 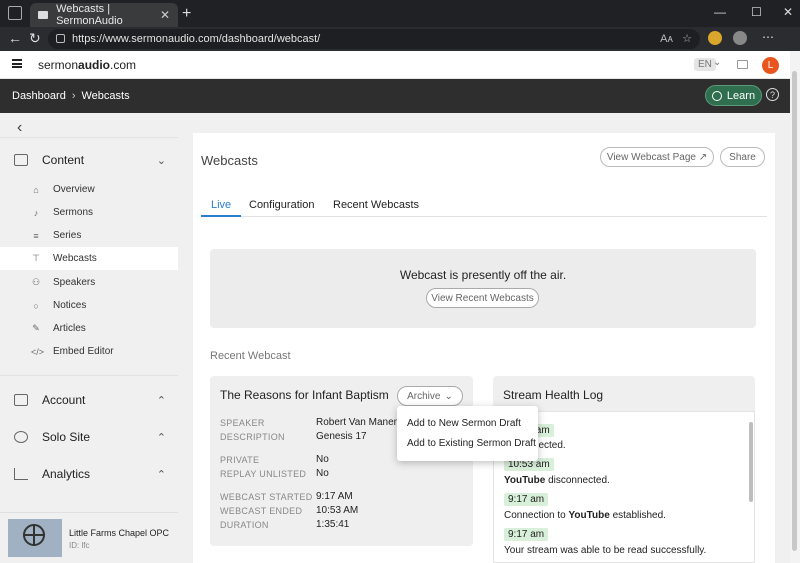 I want to click on church-logo, so click(x=35, y=538).